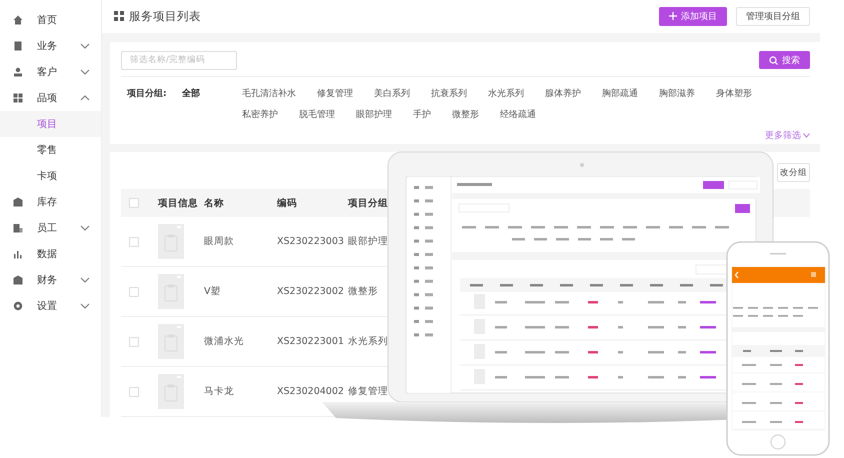 The height and width of the screenshot is (458, 844). What do you see at coordinates (50, 20) in the screenshot?
I see `menu-item: 首页` at bounding box center [50, 20].